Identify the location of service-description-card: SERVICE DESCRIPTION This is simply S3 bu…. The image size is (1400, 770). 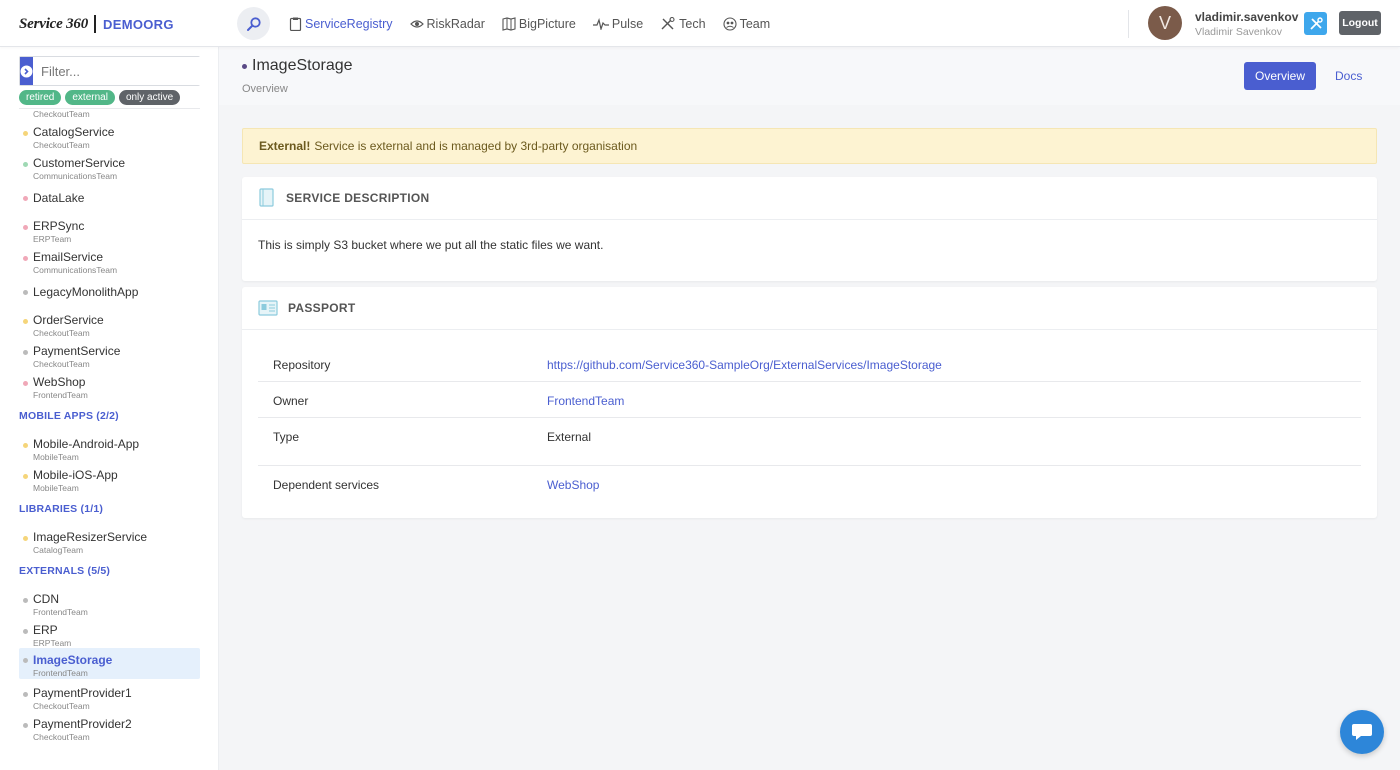
(809, 229).